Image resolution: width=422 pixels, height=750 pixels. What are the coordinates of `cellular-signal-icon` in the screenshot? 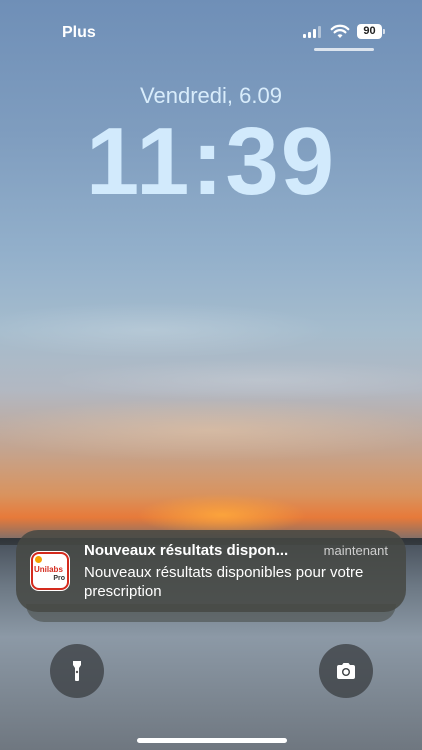 It's located at (312, 32).